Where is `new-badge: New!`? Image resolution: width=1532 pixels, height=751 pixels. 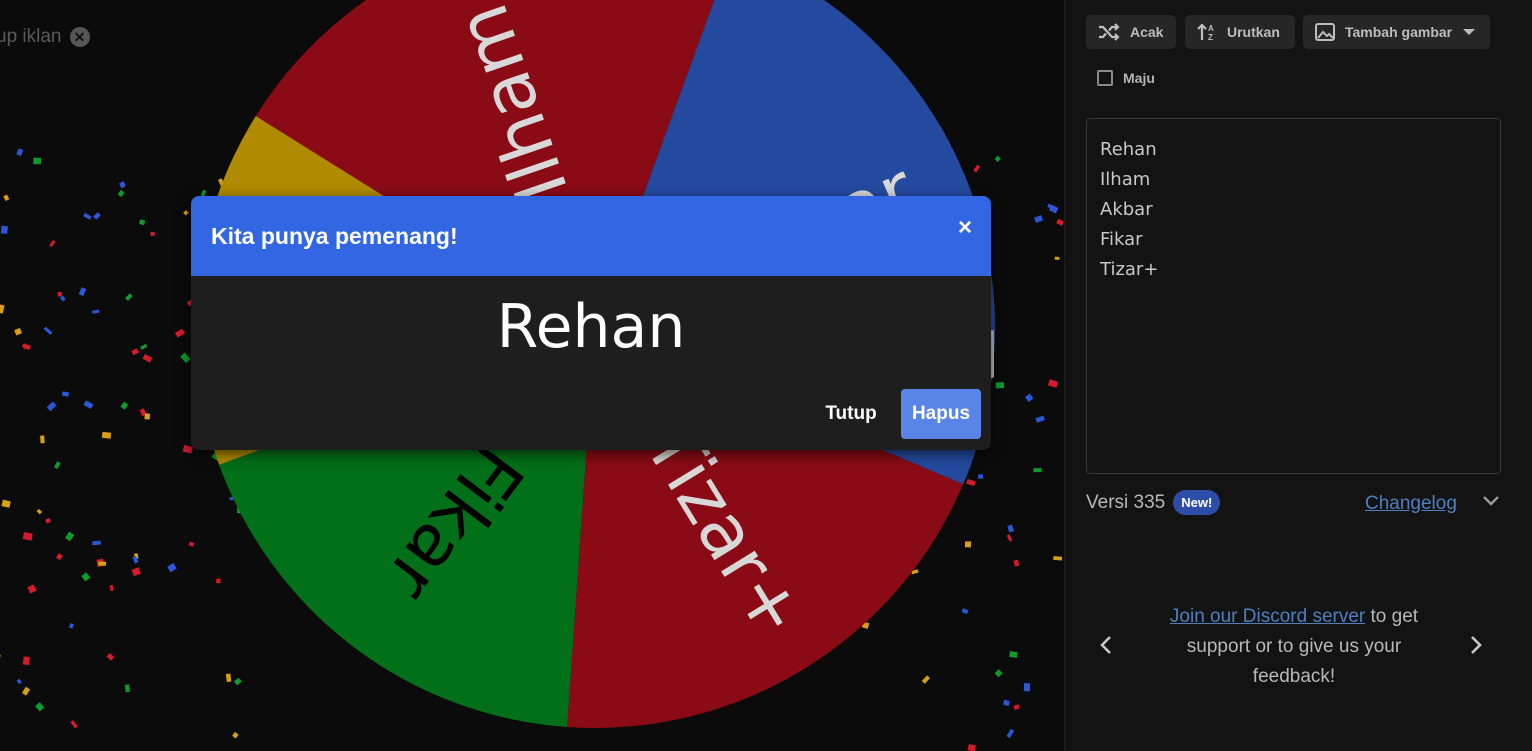
new-badge: New! is located at coordinates (1197, 502).